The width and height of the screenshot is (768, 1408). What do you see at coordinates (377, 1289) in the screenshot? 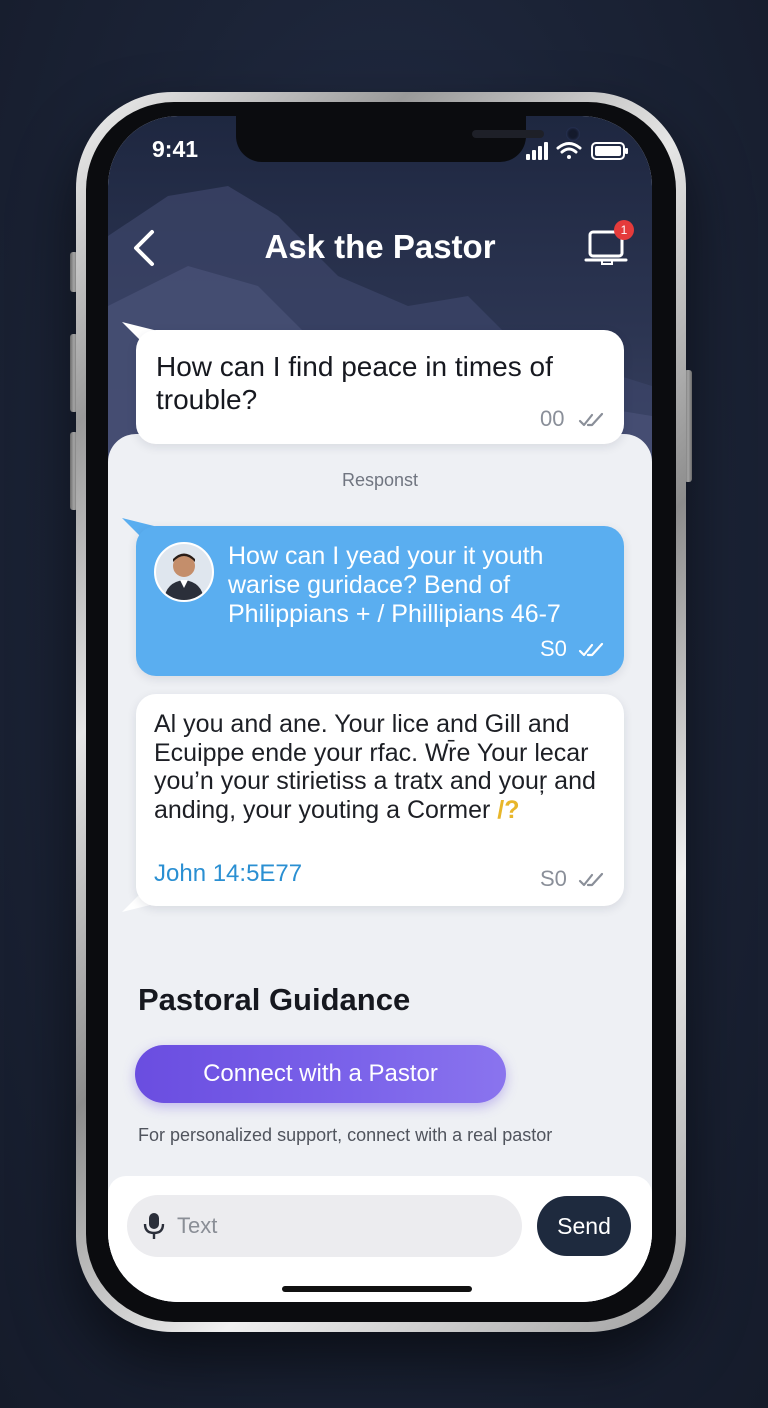
I see `home-indicator` at bounding box center [377, 1289].